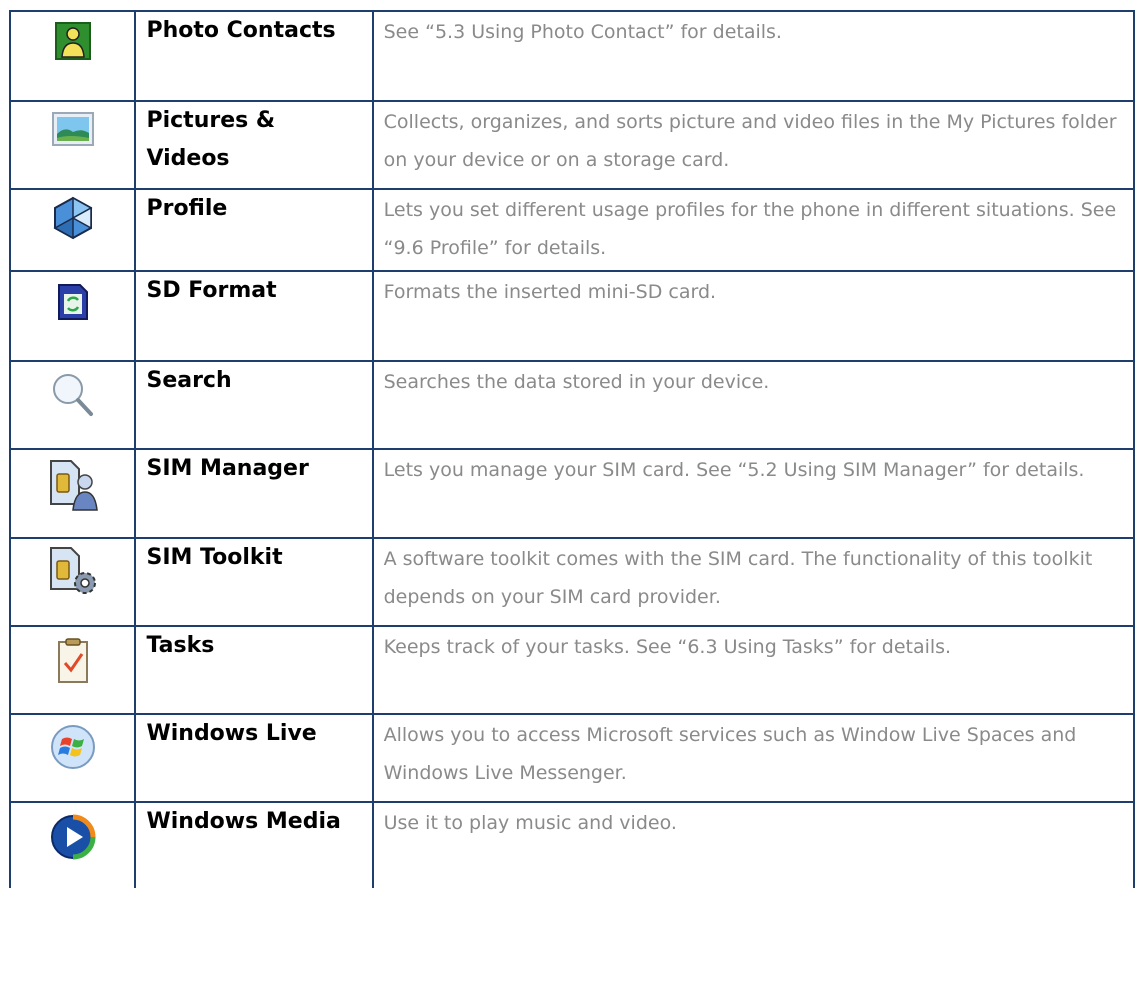 Image resolution: width=1135 pixels, height=981 pixels. I want to click on row-name: SIM Toolkit, so click(214, 557).